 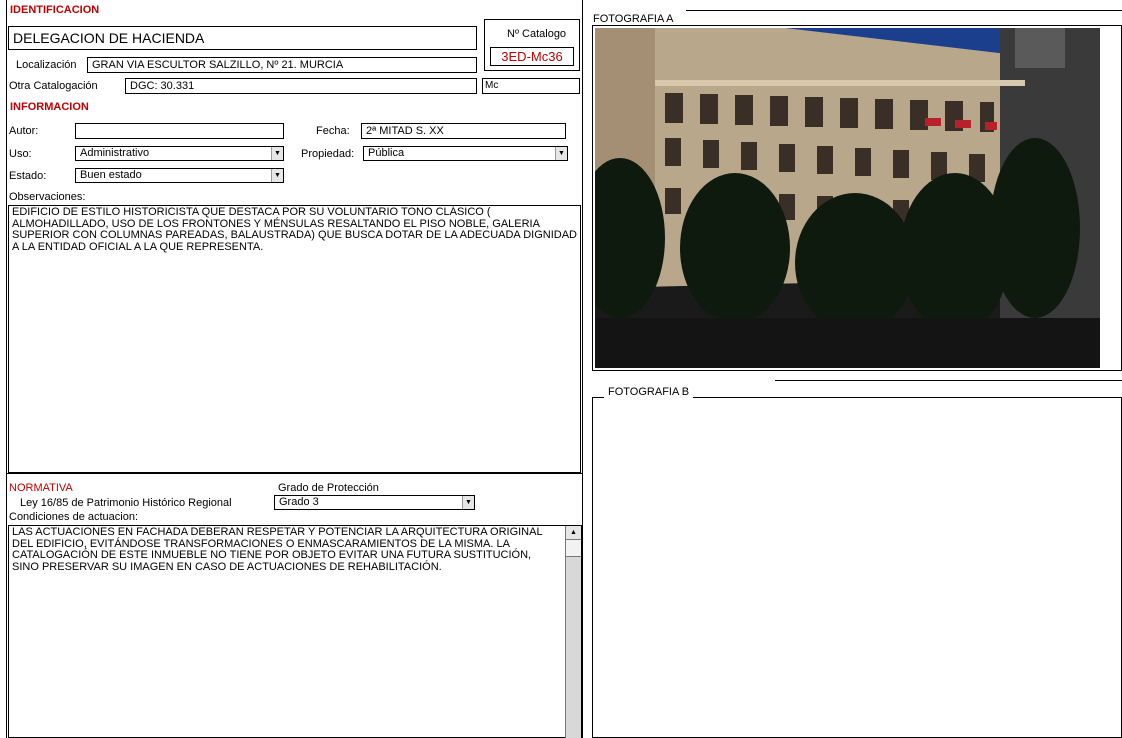 What do you see at coordinates (904, 10) in the screenshot?
I see `fotografia-a-top-line` at bounding box center [904, 10].